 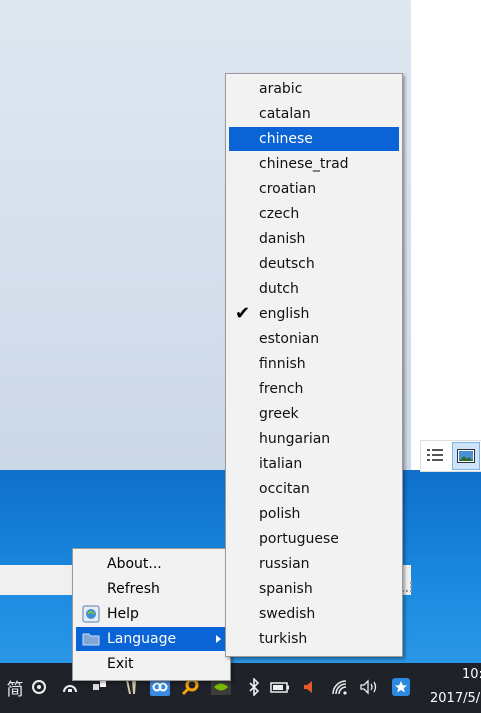 I want to click on menu-item-label: Refresh, so click(x=133, y=589).